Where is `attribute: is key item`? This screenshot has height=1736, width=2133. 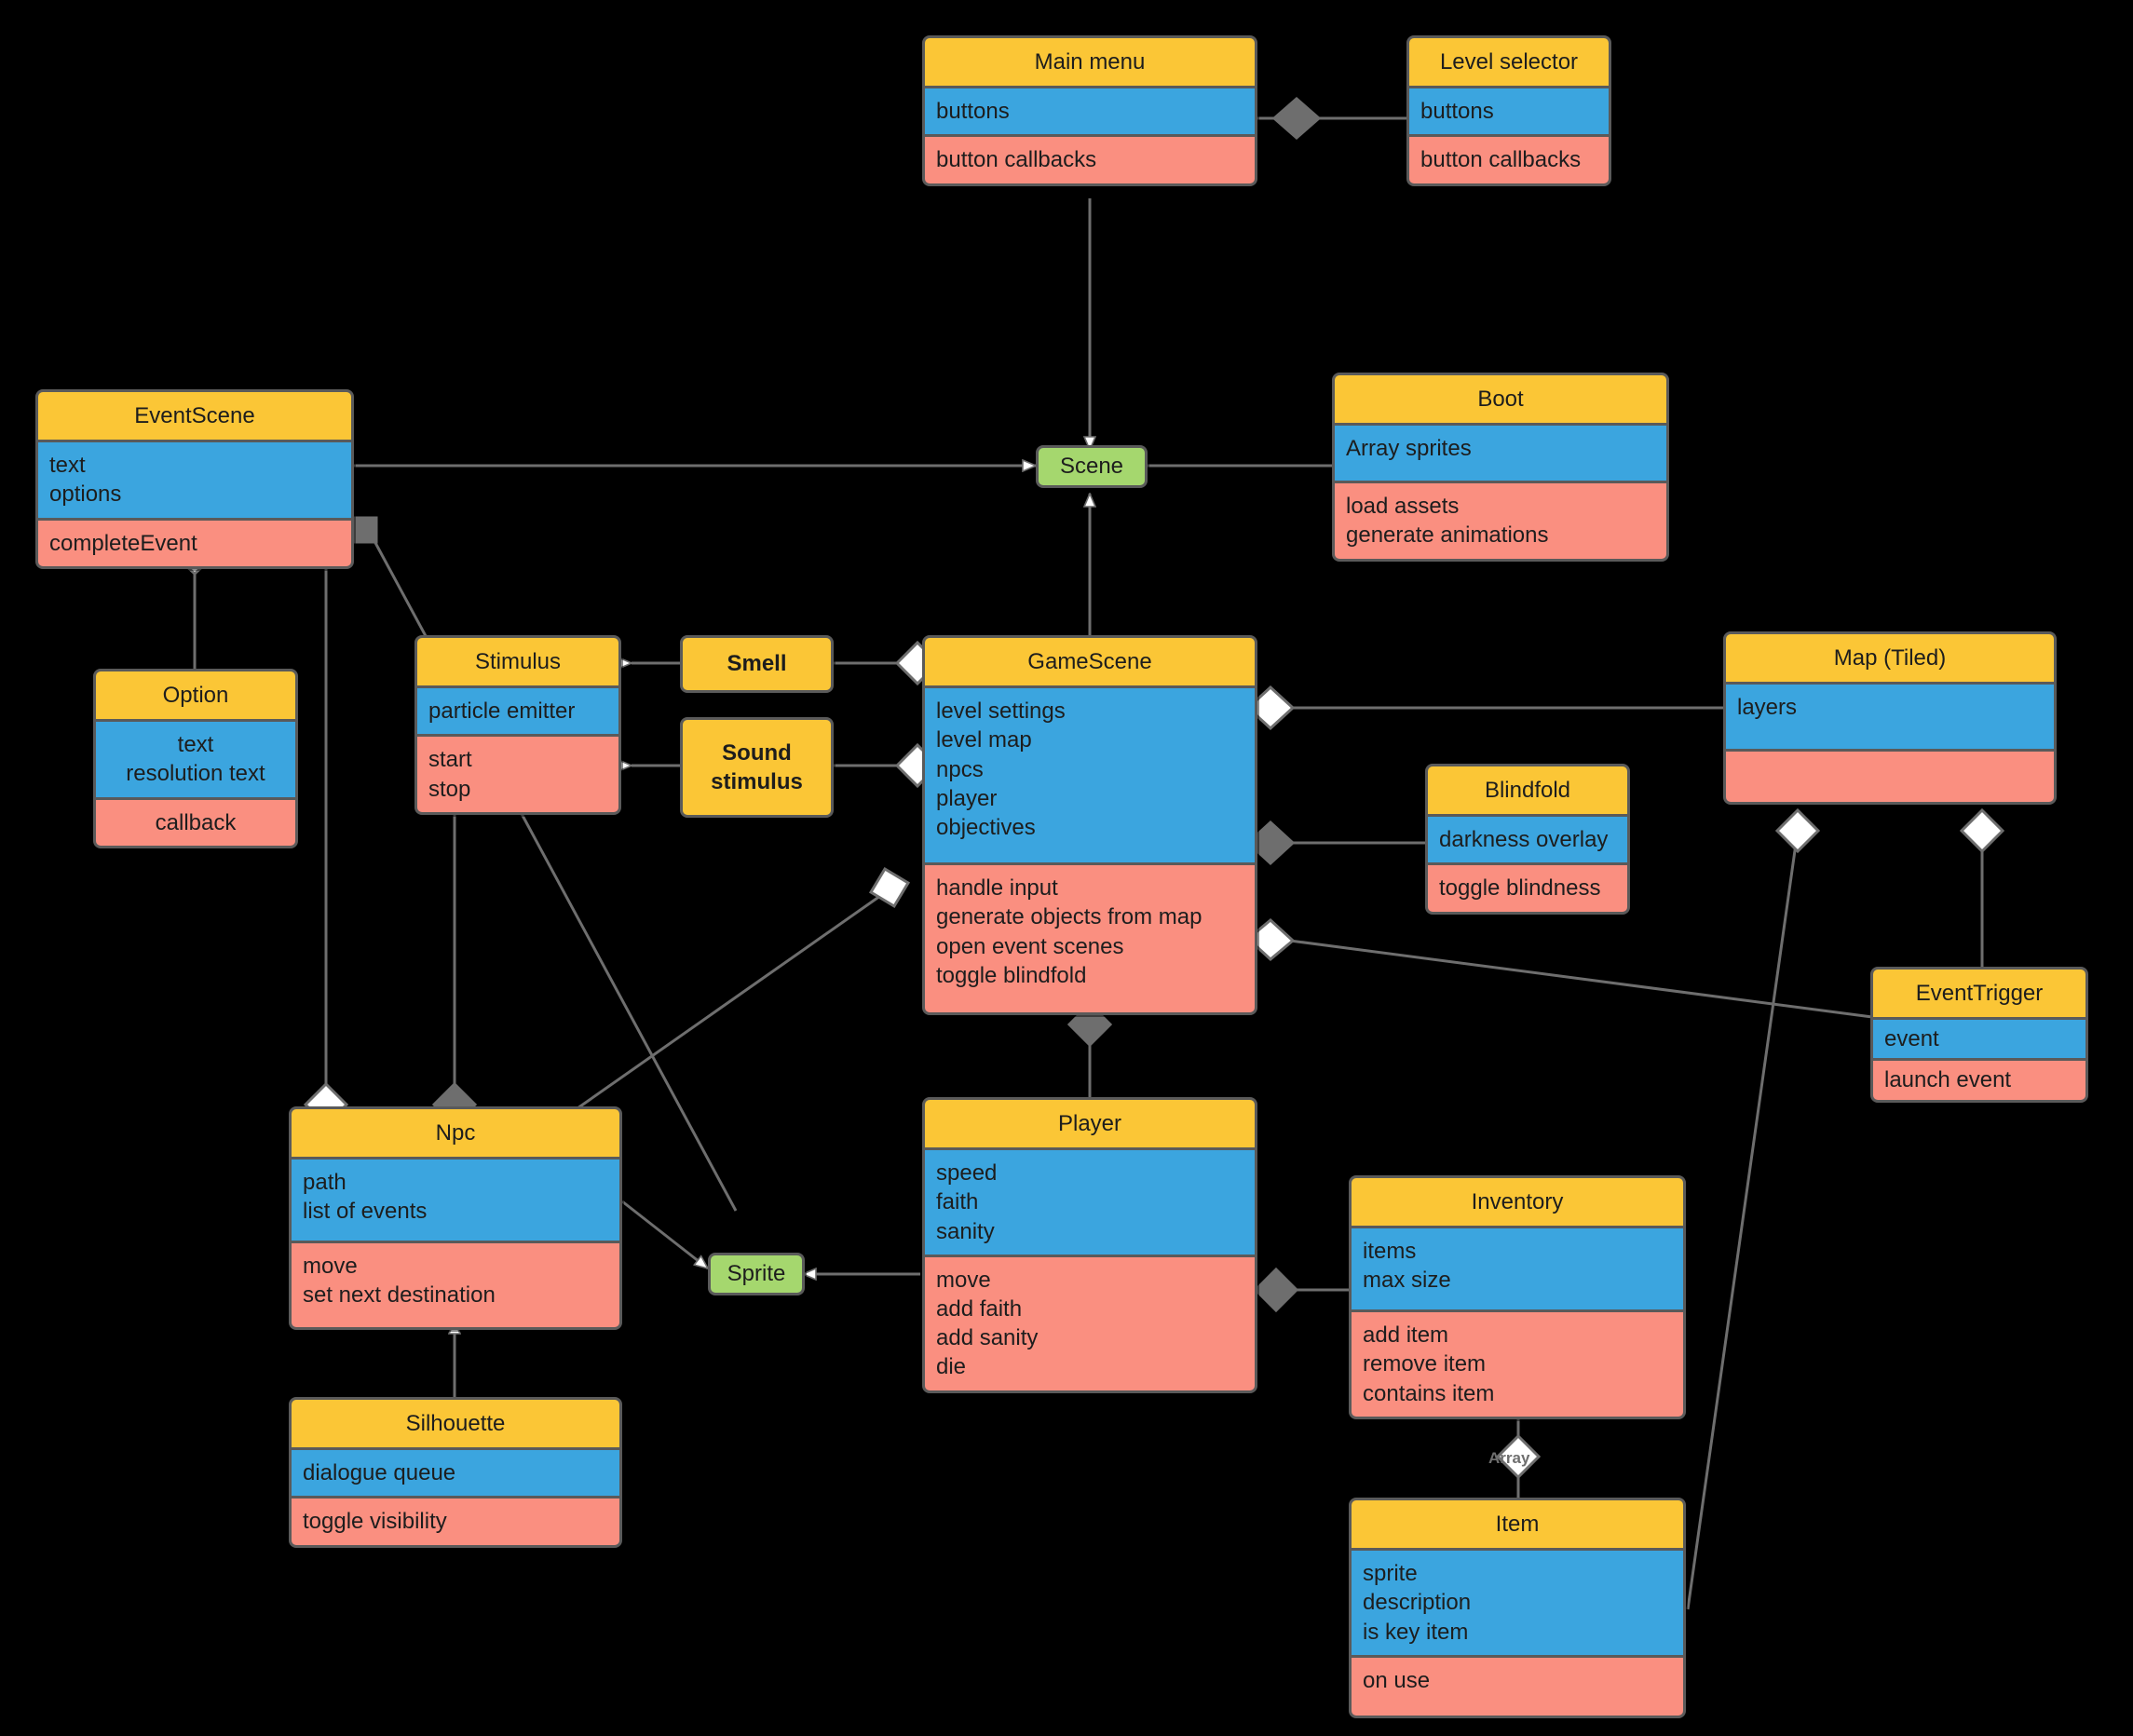 attribute: is key item is located at coordinates (1416, 1632).